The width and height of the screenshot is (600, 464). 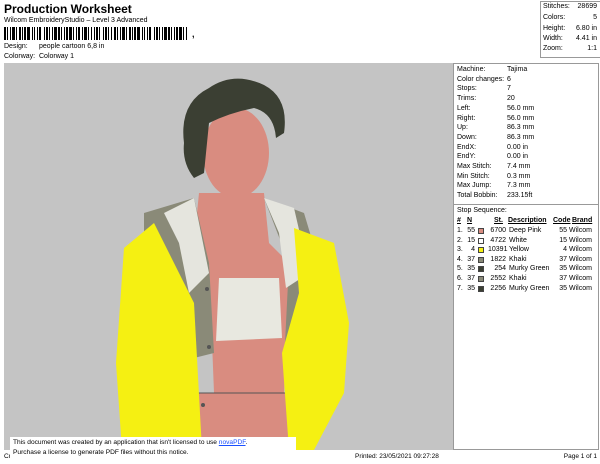 I want to click on design-label: Design:, so click(x=16, y=46).